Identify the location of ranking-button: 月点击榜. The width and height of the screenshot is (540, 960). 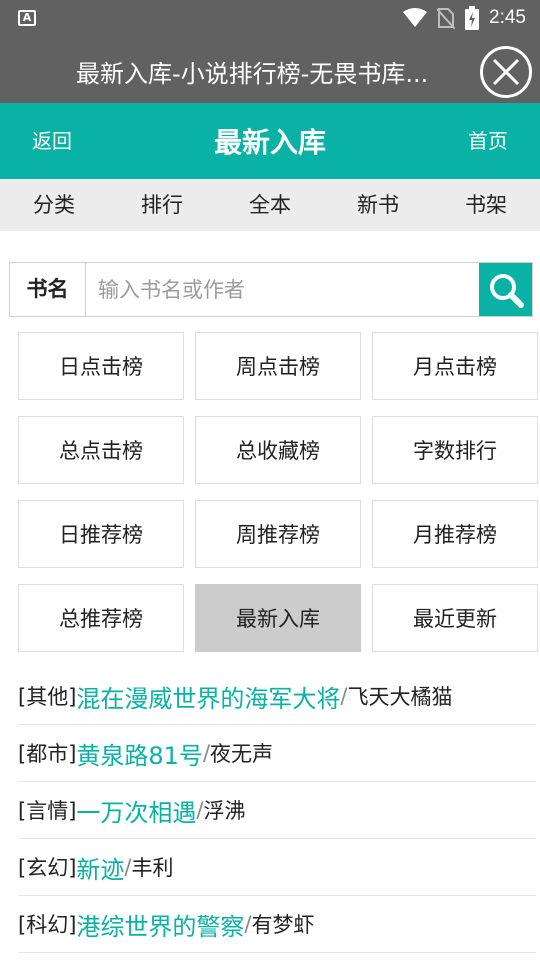
(455, 366).